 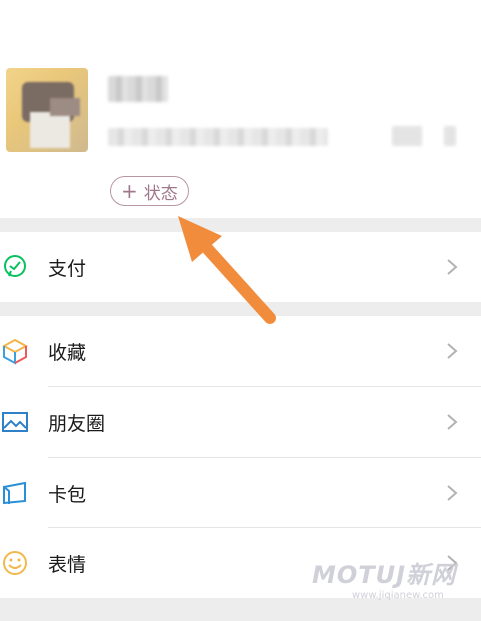 What do you see at coordinates (15, 563) in the screenshot?
I see `emoji-smile-icon` at bounding box center [15, 563].